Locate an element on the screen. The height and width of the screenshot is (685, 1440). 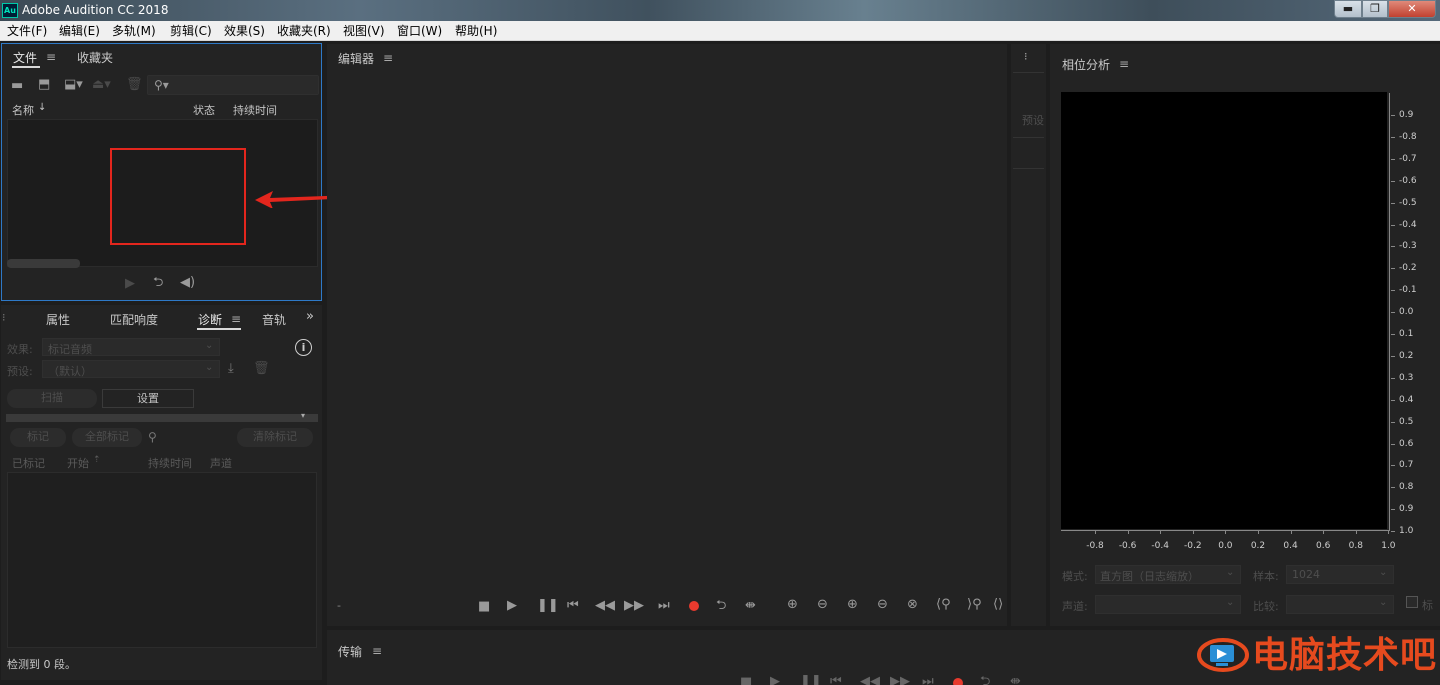
tab-favorites: 收藏夹 is located at coordinates (95, 57).